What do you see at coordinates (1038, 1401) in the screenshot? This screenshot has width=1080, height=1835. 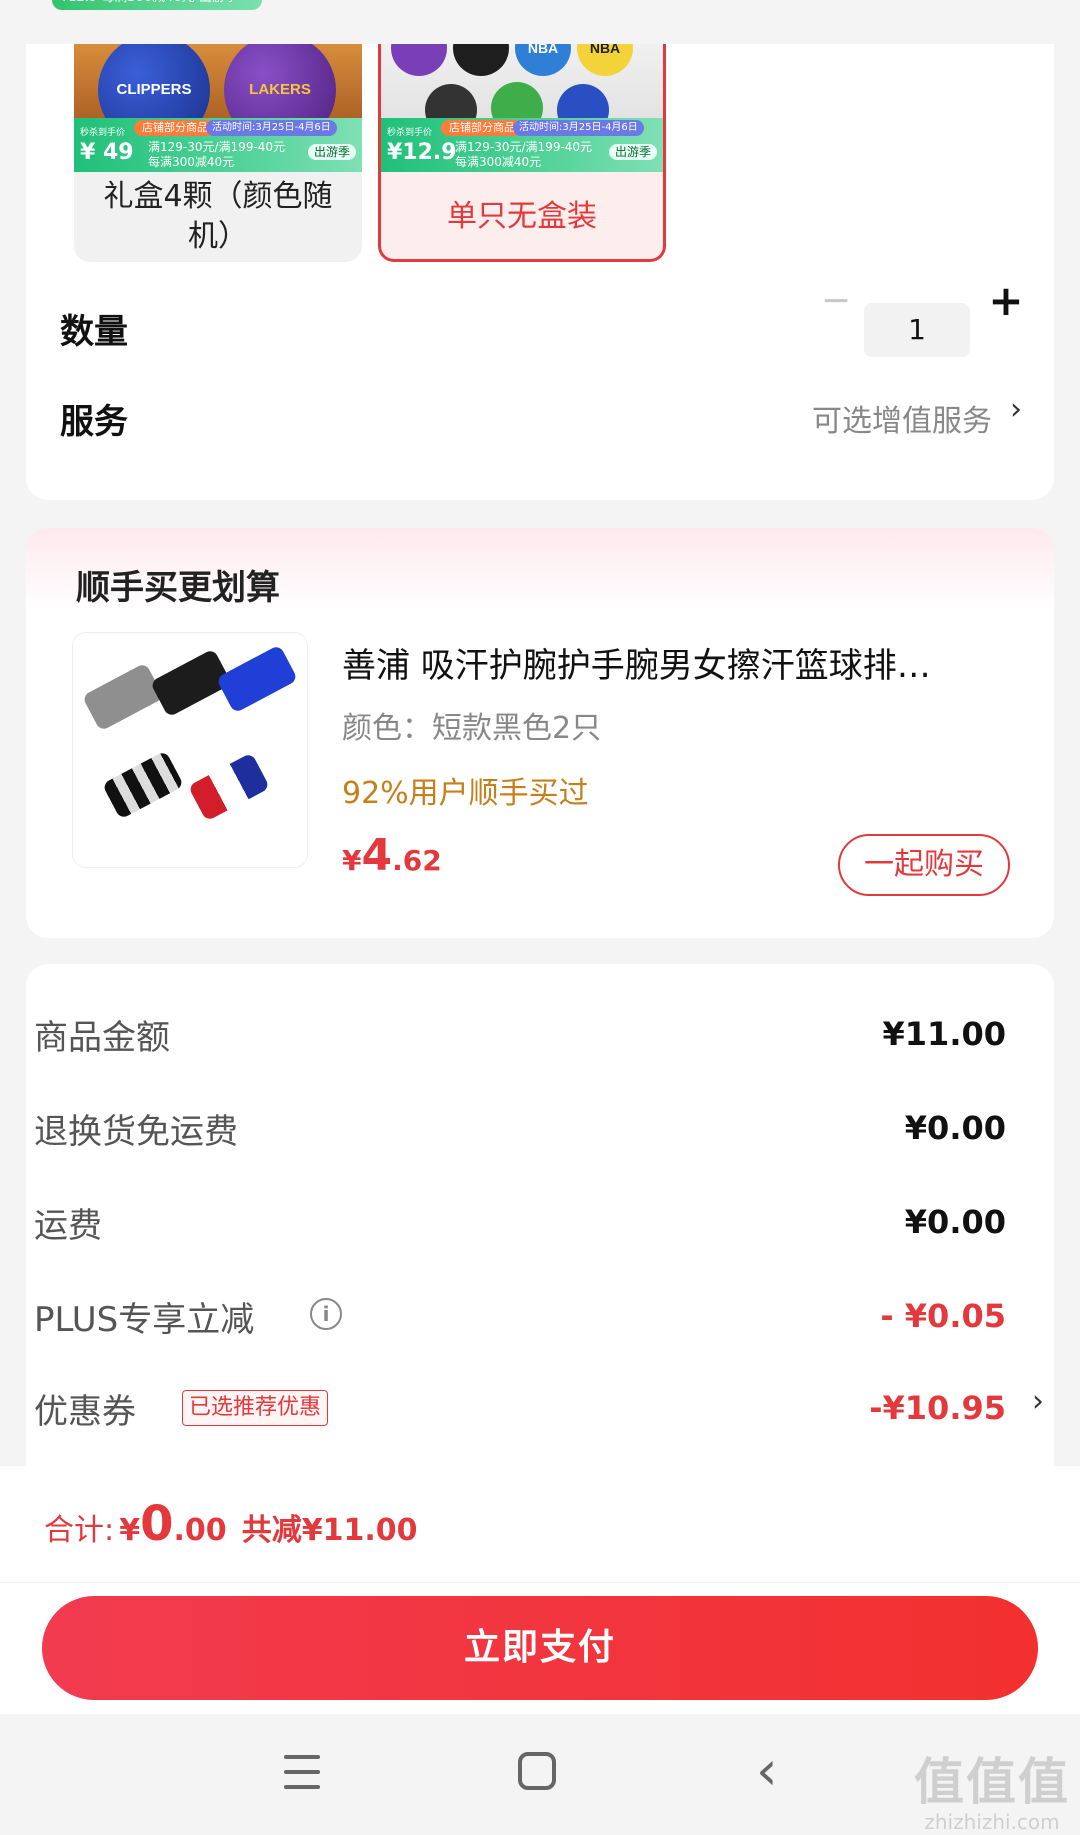 I see `coupon-chevron-icon: ›` at bounding box center [1038, 1401].